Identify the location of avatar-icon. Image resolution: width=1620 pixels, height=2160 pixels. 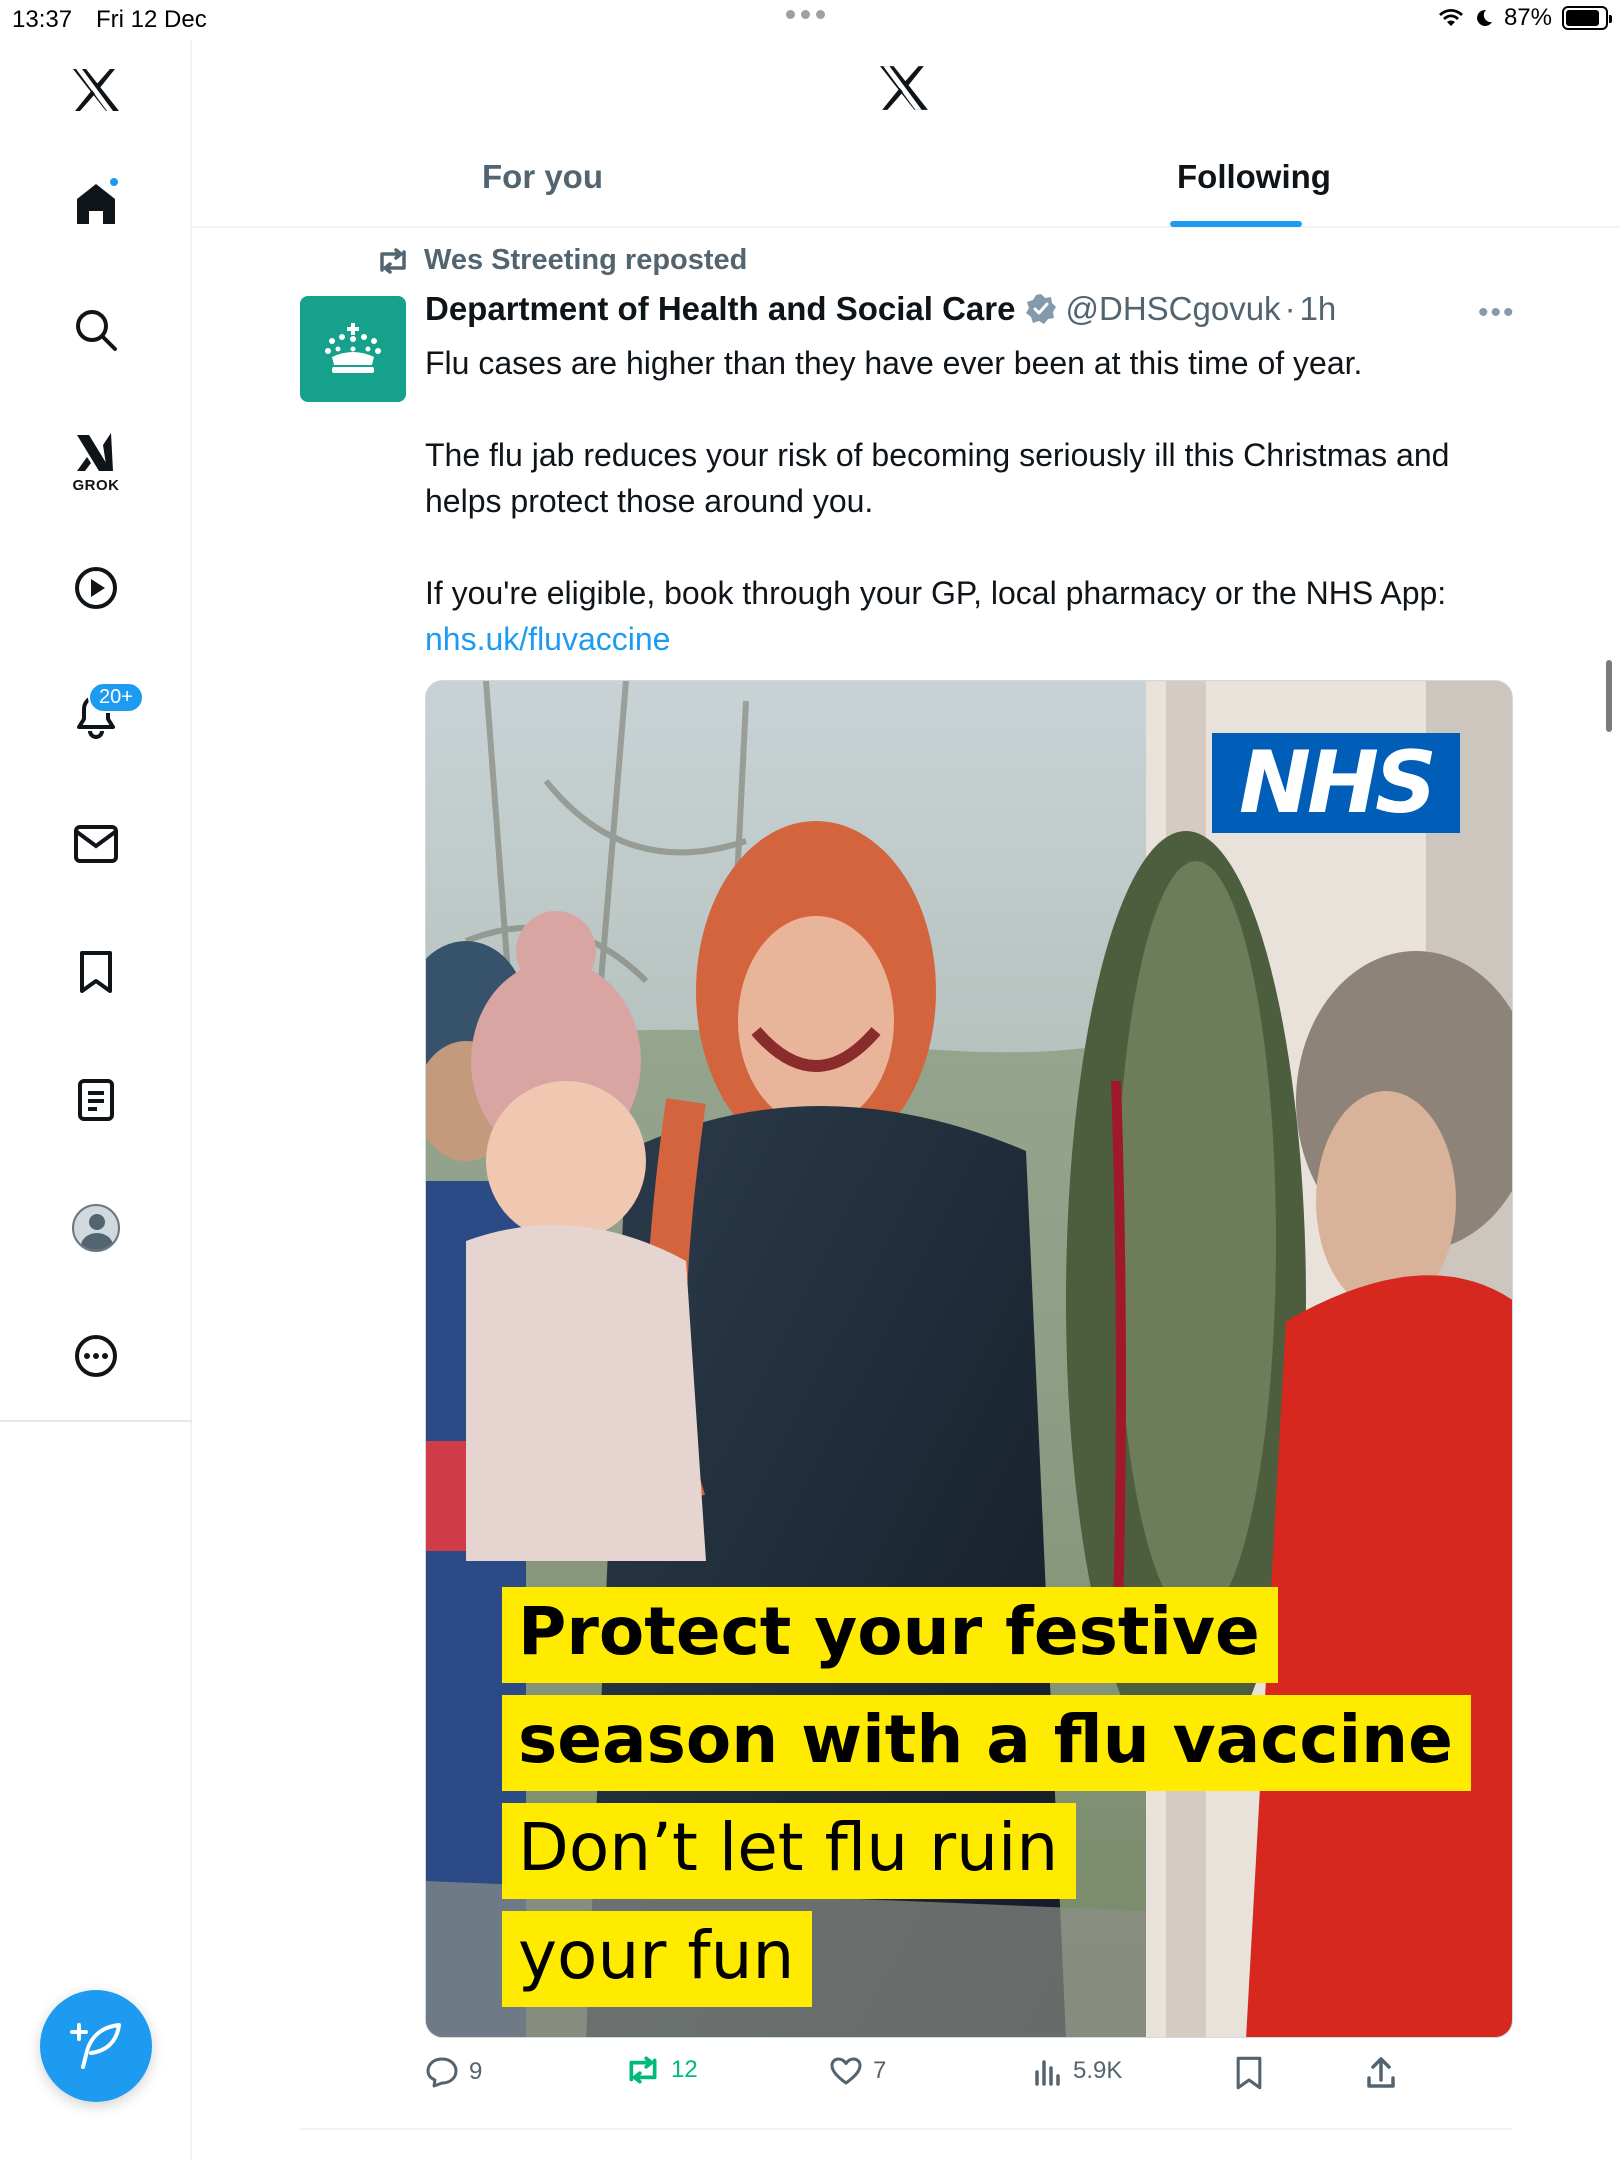
(96, 1228).